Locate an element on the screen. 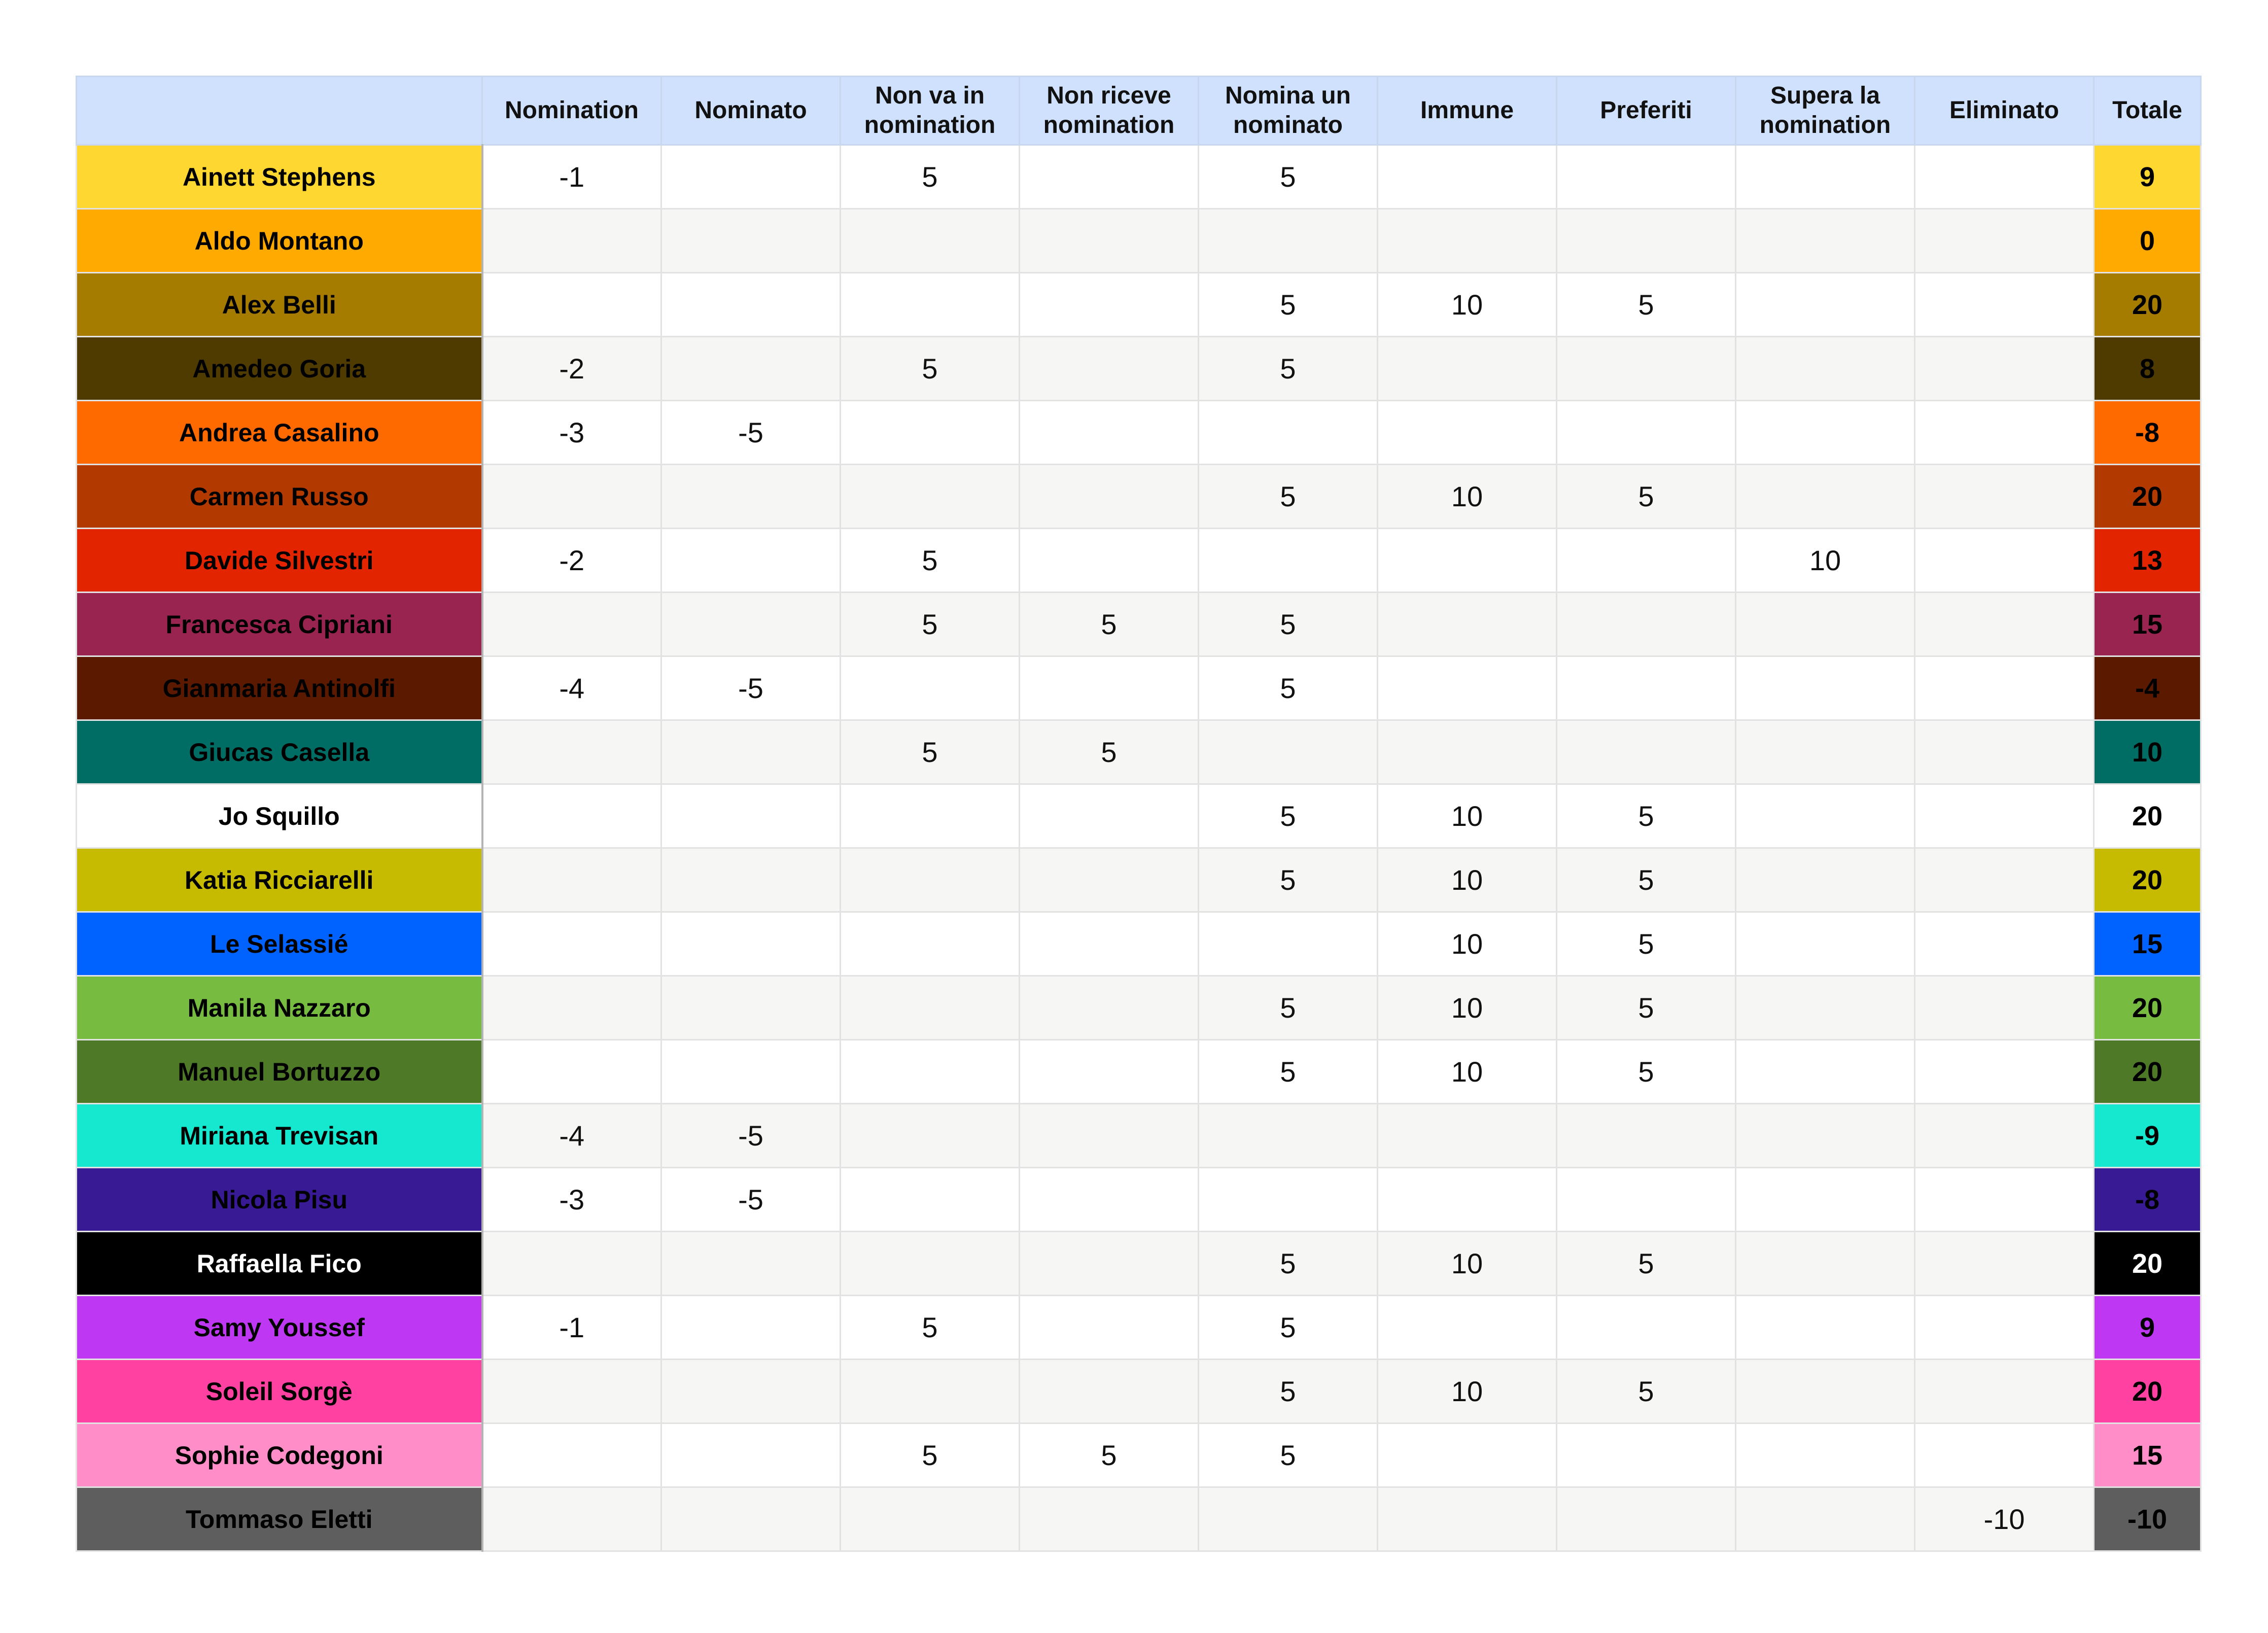  contestant-name-cell: Samy Youssef is located at coordinates (279, 1327).